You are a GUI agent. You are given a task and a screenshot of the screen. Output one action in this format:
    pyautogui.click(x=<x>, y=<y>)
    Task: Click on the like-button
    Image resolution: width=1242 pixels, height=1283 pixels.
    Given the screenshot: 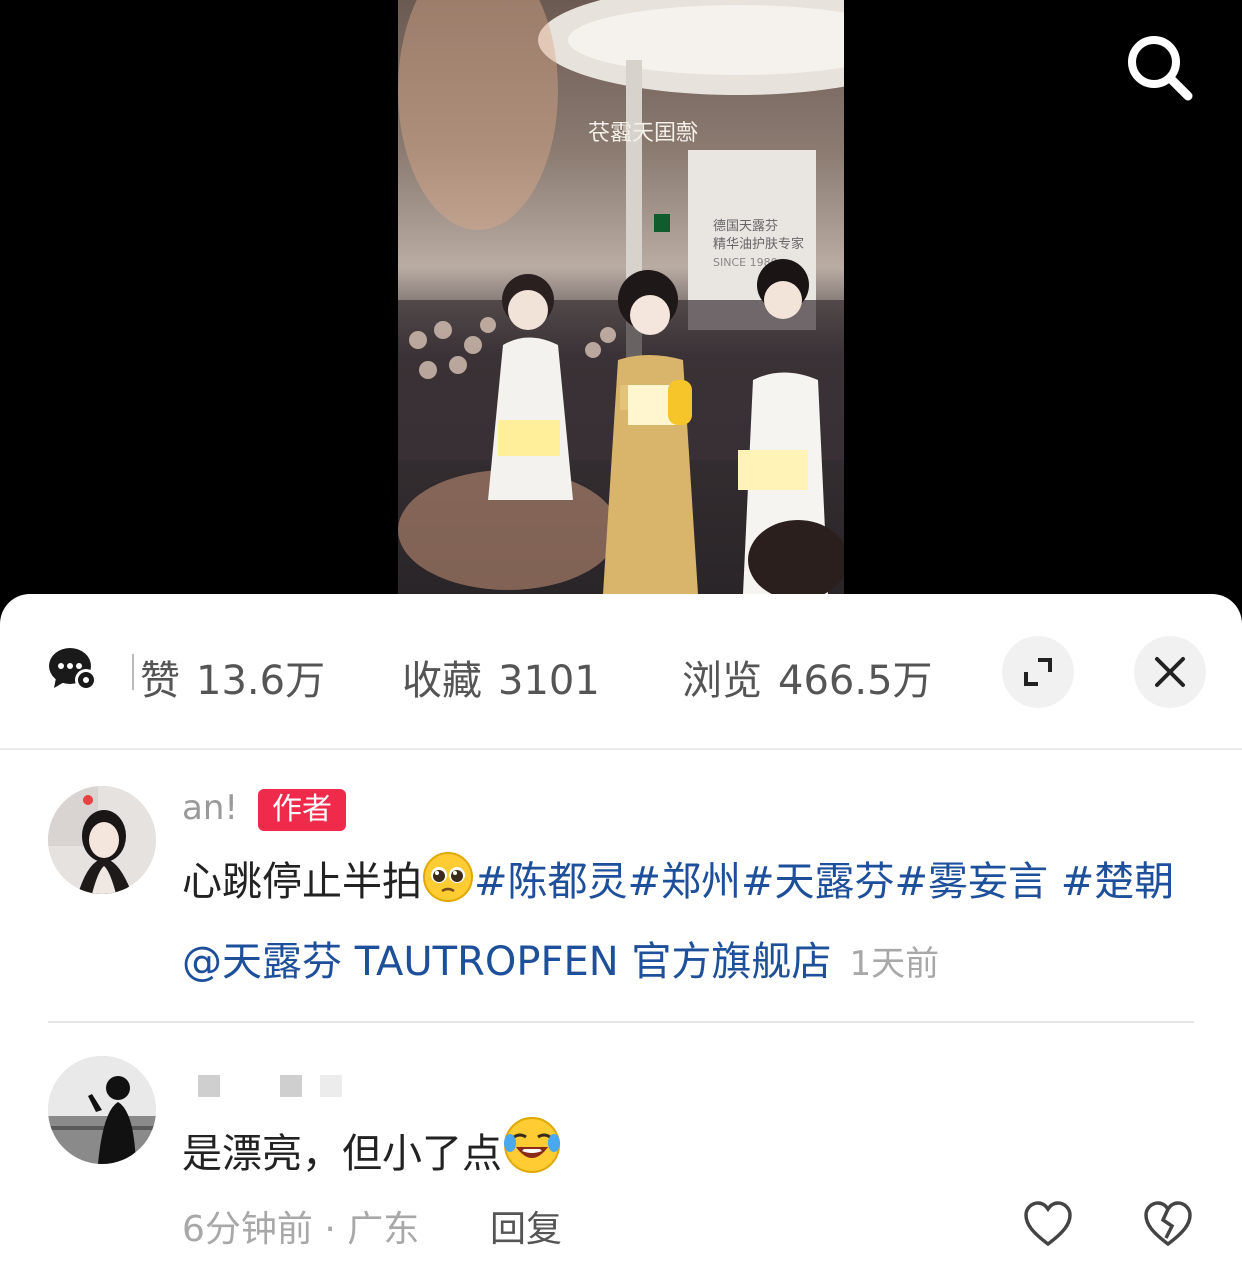 What is the action you would take?
    pyautogui.click(x=1048, y=1224)
    